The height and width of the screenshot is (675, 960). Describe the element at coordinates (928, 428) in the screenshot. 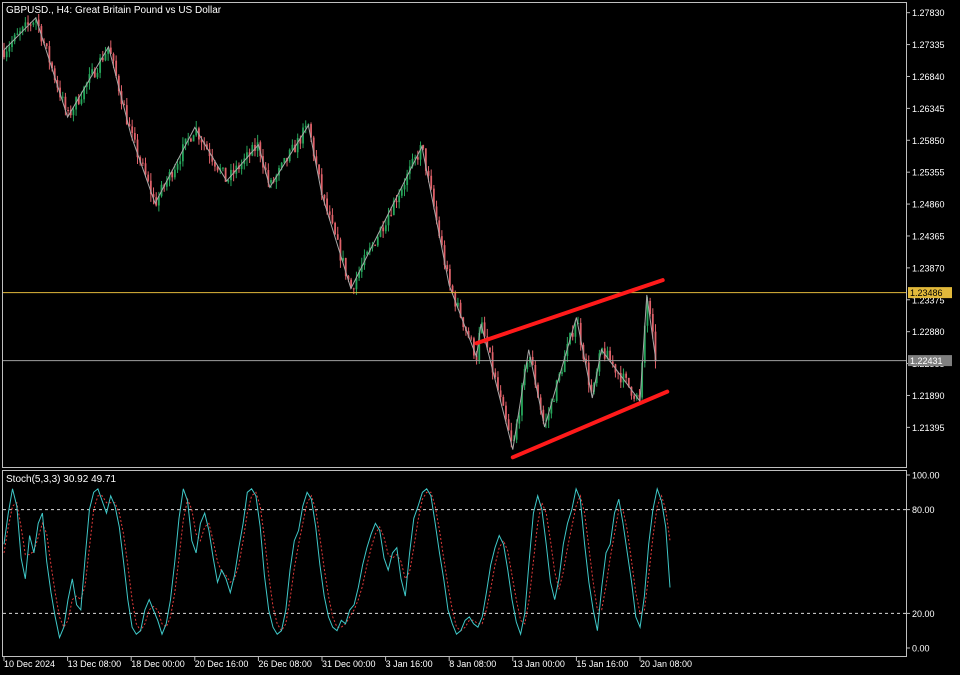

I see `price-tick-label: 1.21395` at that location.